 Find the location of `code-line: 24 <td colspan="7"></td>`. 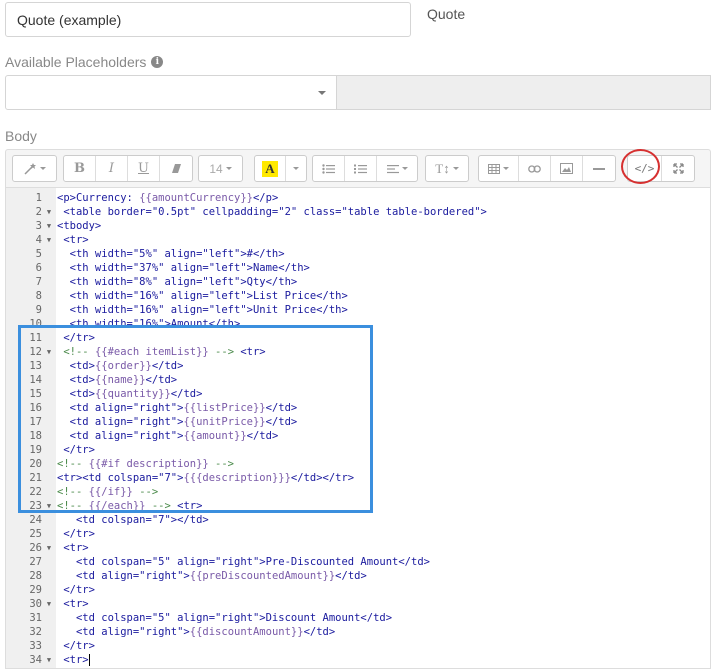

code-line: 24 <td colspan="7"></td> is located at coordinates (358, 520).